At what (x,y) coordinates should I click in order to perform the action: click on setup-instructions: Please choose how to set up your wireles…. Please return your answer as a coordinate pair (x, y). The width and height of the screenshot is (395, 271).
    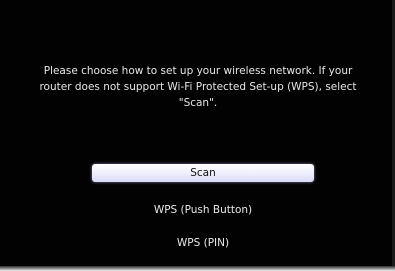
    Looking at the image, I should click on (198, 87).